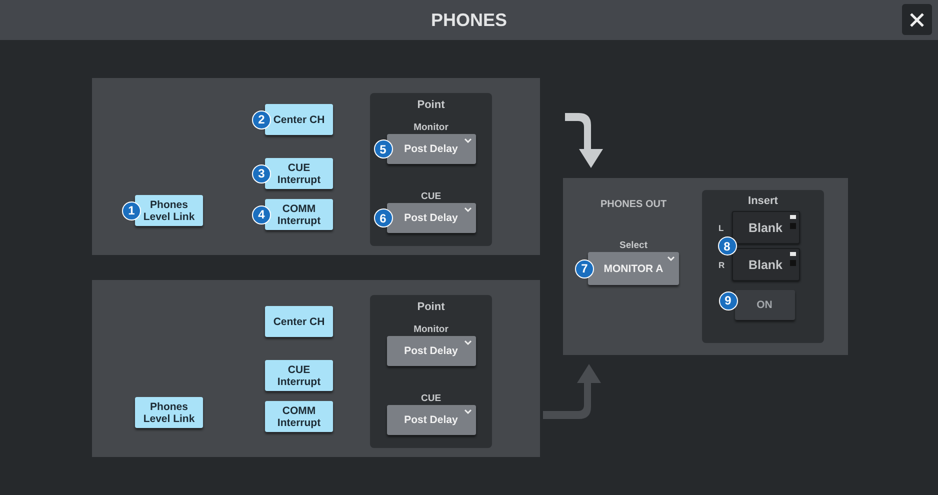  What do you see at coordinates (584, 268) in the screenshot?
I see `callout-badge: 7` at bounding box center [584, 268].